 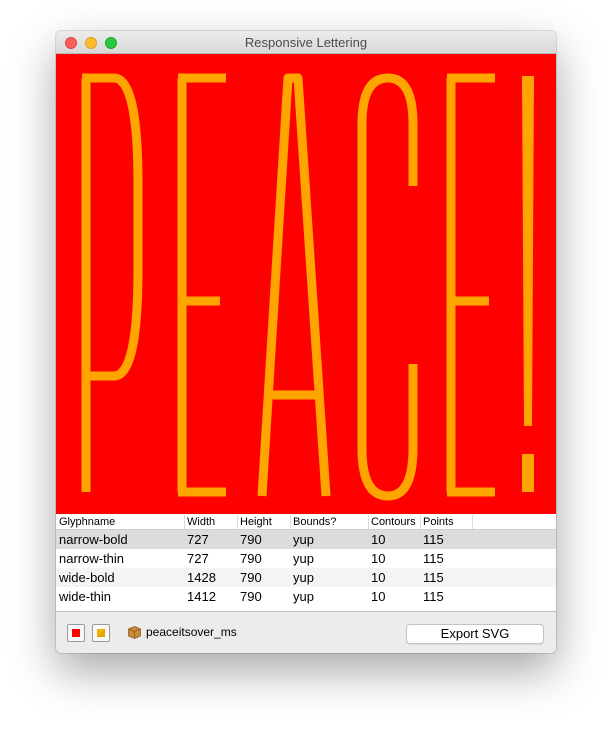 What do you see at coordinates (201, 577) in the screenshot?
I see `cell-width: 1428` at bounding box center [201, 577].